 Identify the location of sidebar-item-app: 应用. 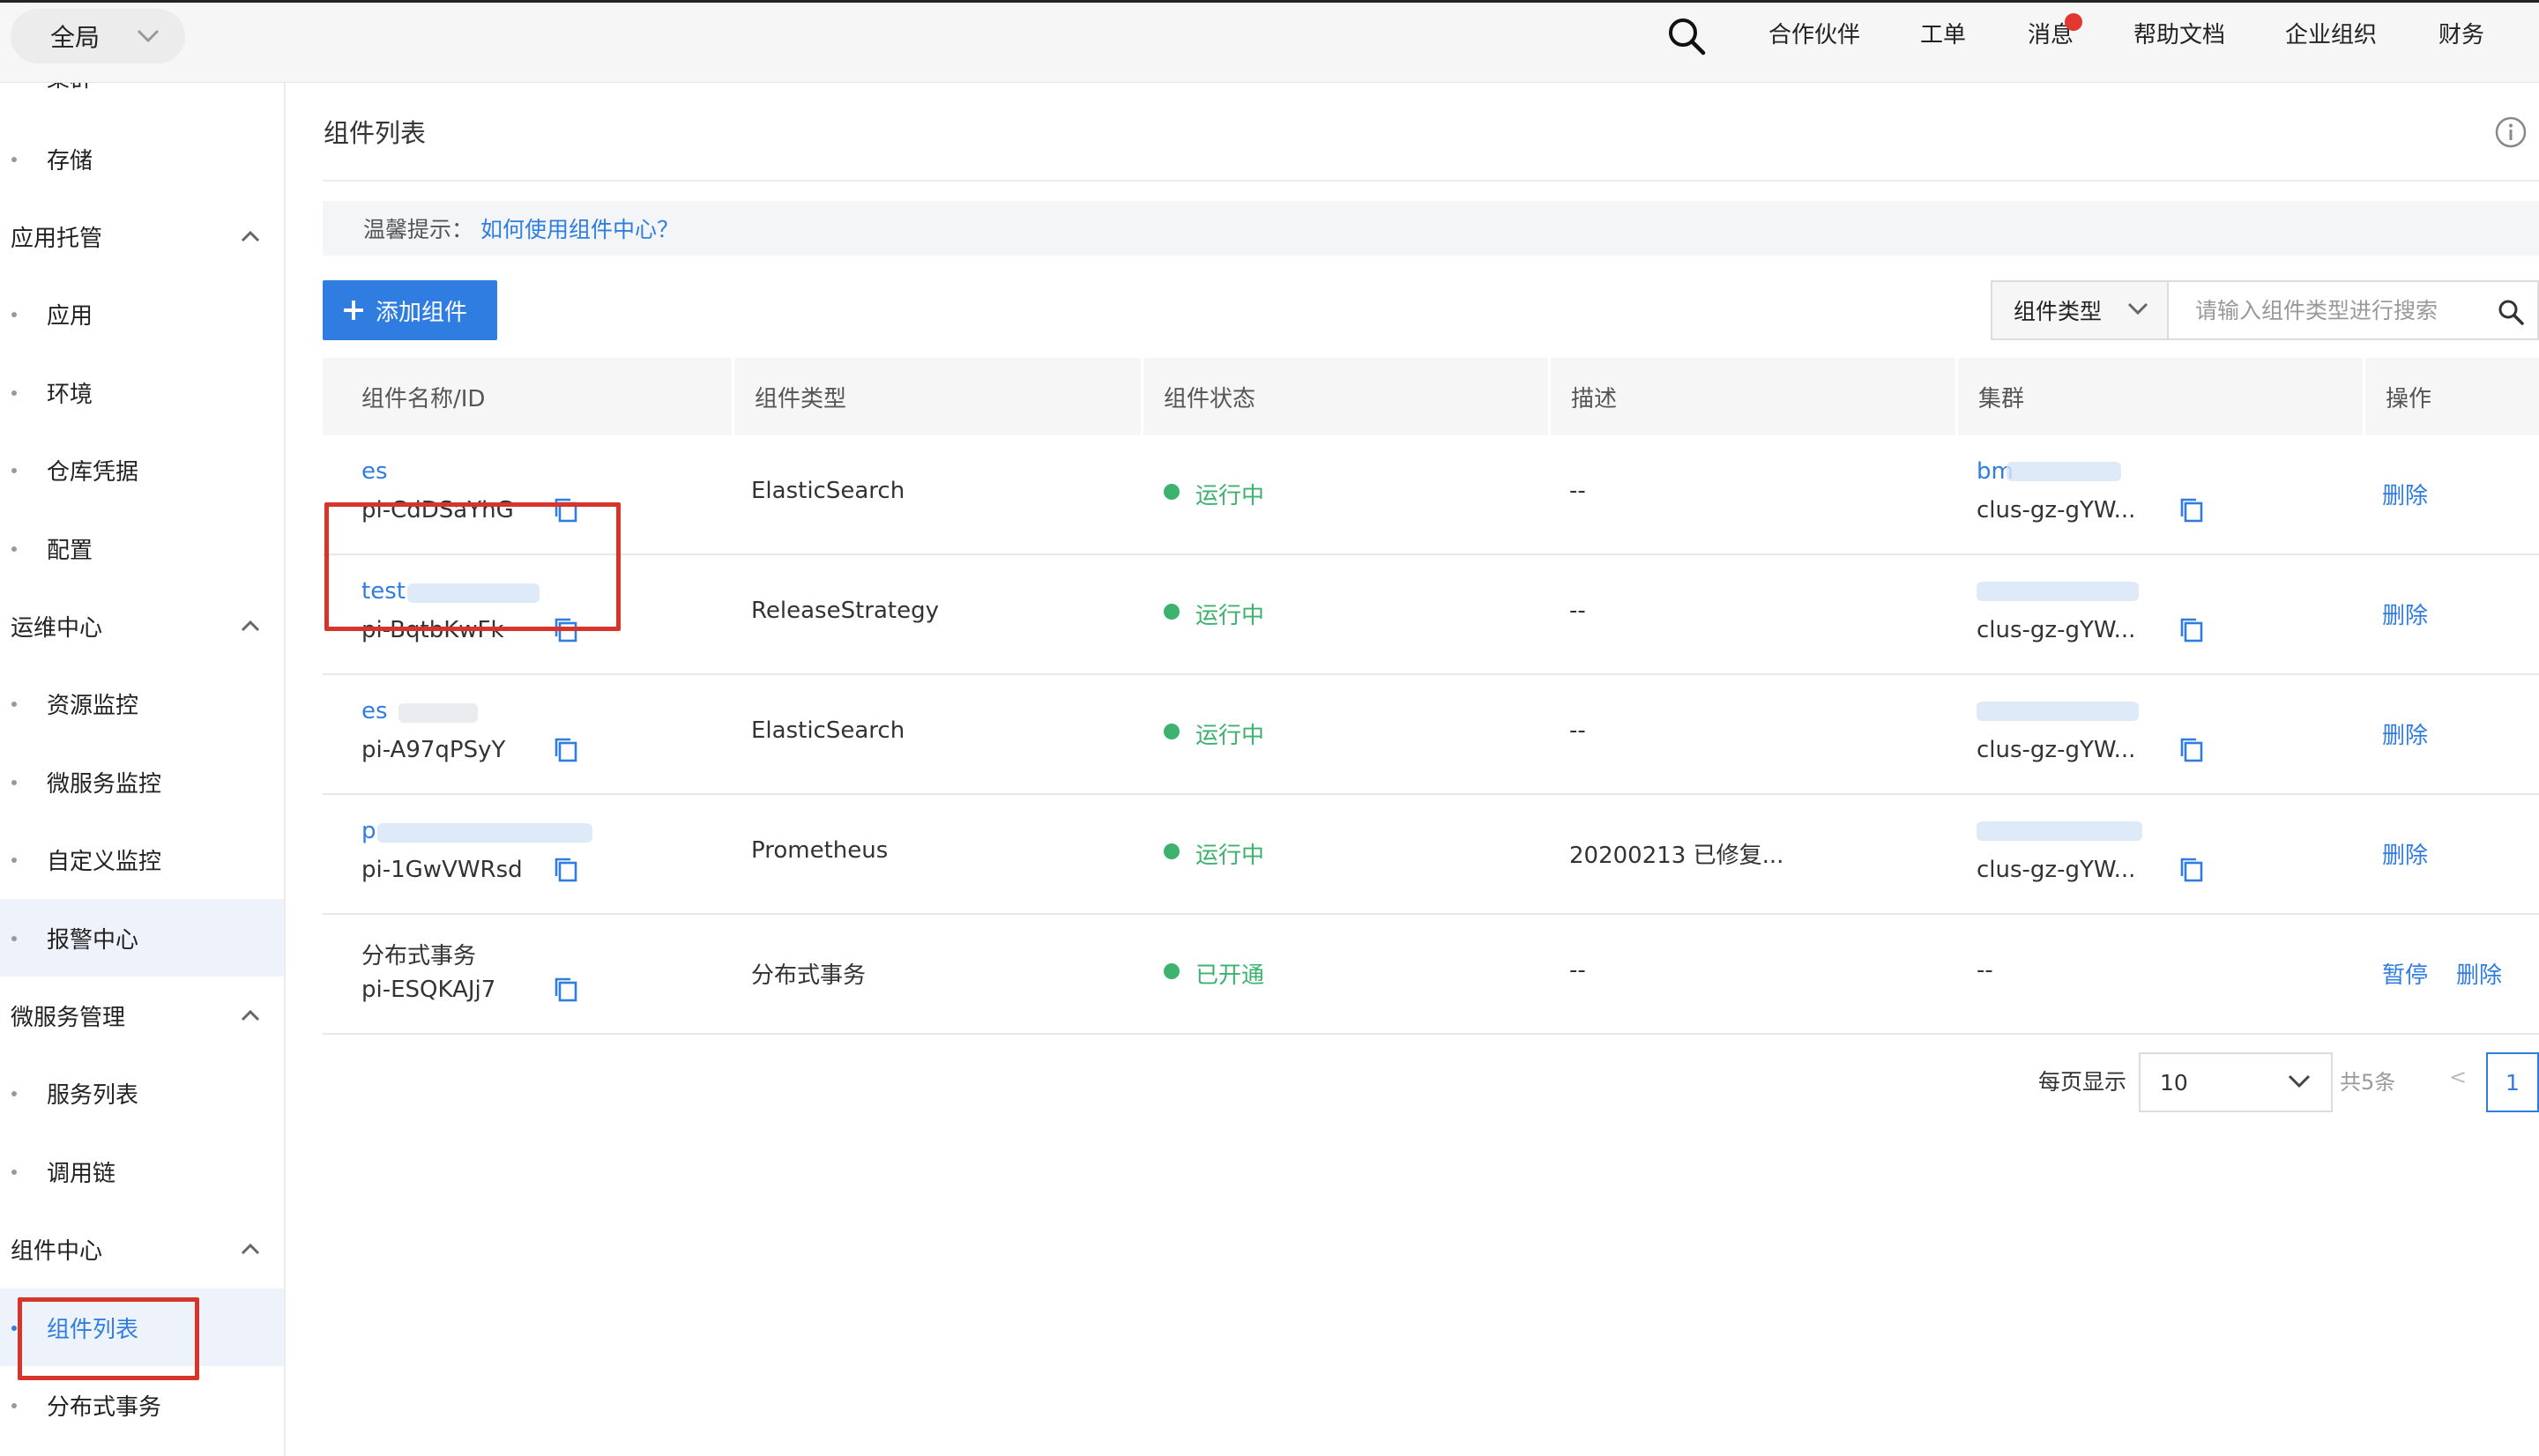
(142, 314).